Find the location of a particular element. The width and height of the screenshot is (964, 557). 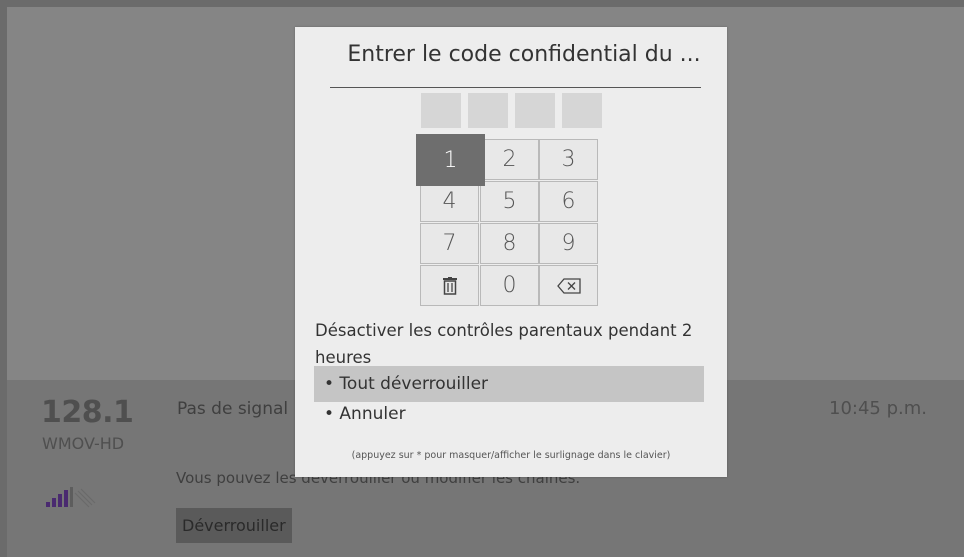

key-7: 7 is located at coordinates (449, 243).